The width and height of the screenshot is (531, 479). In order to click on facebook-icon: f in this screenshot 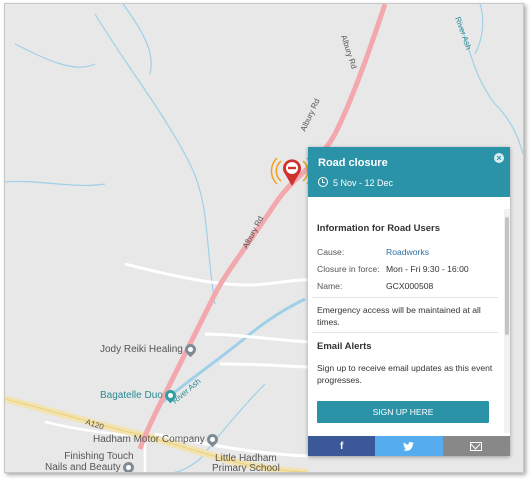, I will do `click(341, 446)`.